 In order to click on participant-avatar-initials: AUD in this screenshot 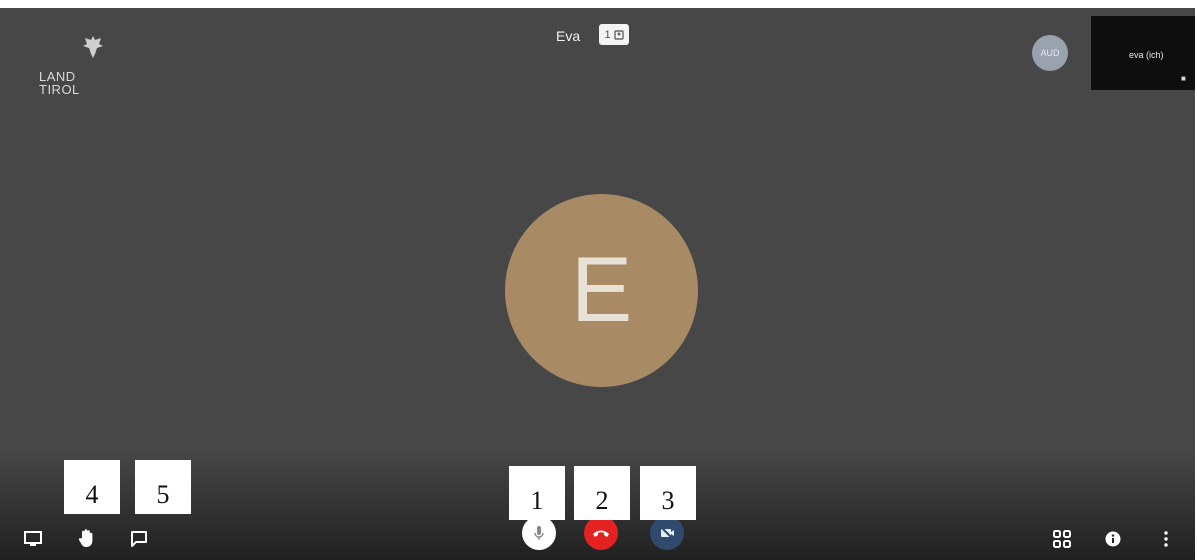, I will do `click(1050, 53)`.